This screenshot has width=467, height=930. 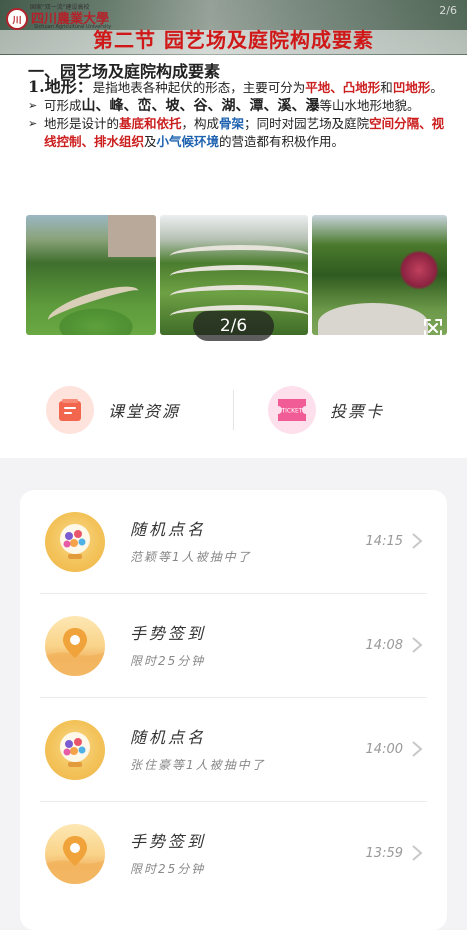 I want to click on activity-subtitle: 张住豪等1人被抽中了, so click(x=198, y=765).